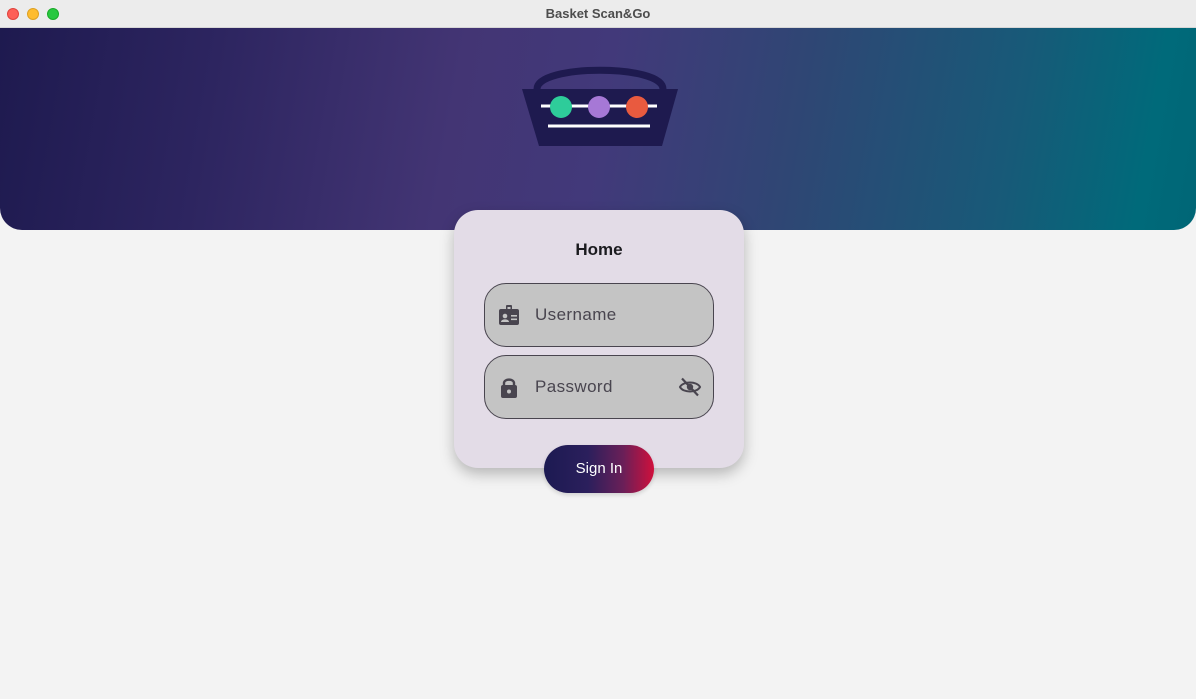 This screenshot has height=699, width=1196. I want to click on login-card: Home, so click(599, 339).